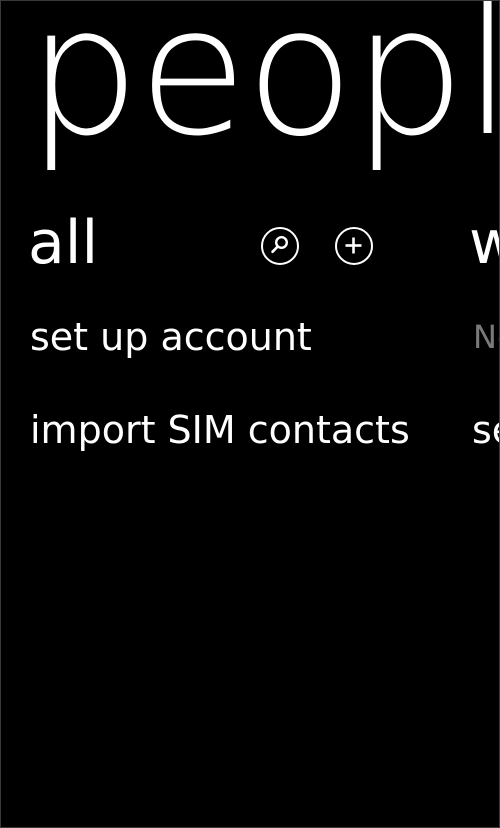 Image resolution: width=500 pixels, height=828 pixels. Describe the element at coordinates (63, 243) in the screenshot. I see `pivot-header-all: all` at that location.